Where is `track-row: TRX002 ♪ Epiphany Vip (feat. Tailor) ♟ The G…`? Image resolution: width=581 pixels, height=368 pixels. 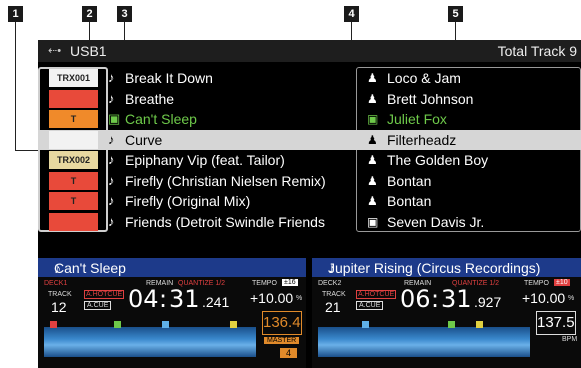 track-row: TRX002 ♪ Epiphany Vip (feat. Tailor) ♟ The G… is located at coordinates (309, 160).